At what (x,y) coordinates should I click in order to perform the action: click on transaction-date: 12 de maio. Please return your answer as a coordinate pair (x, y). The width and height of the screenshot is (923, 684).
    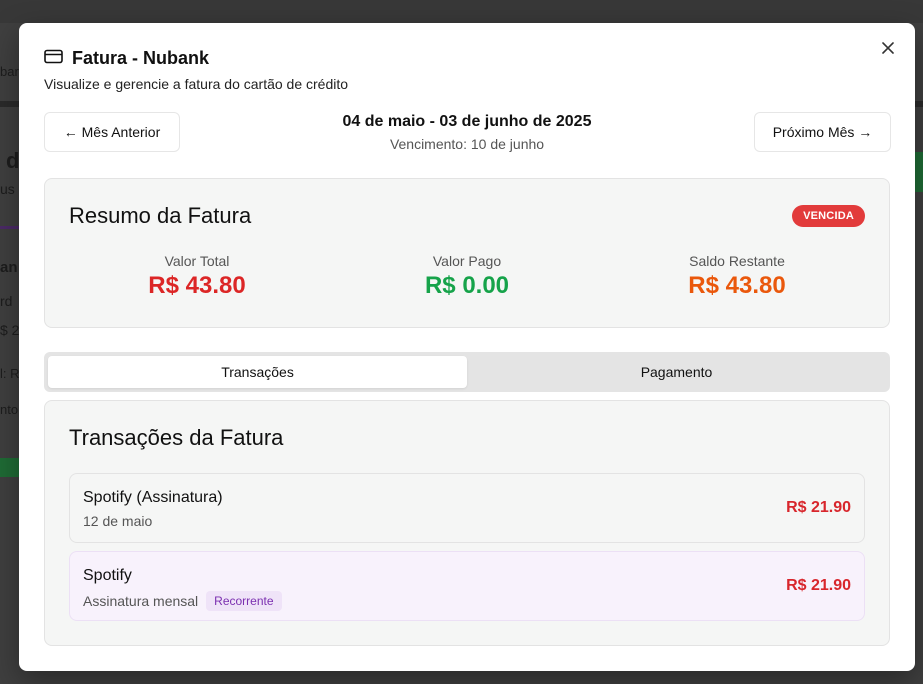
    Looking at the image, I should click on (118, 521).